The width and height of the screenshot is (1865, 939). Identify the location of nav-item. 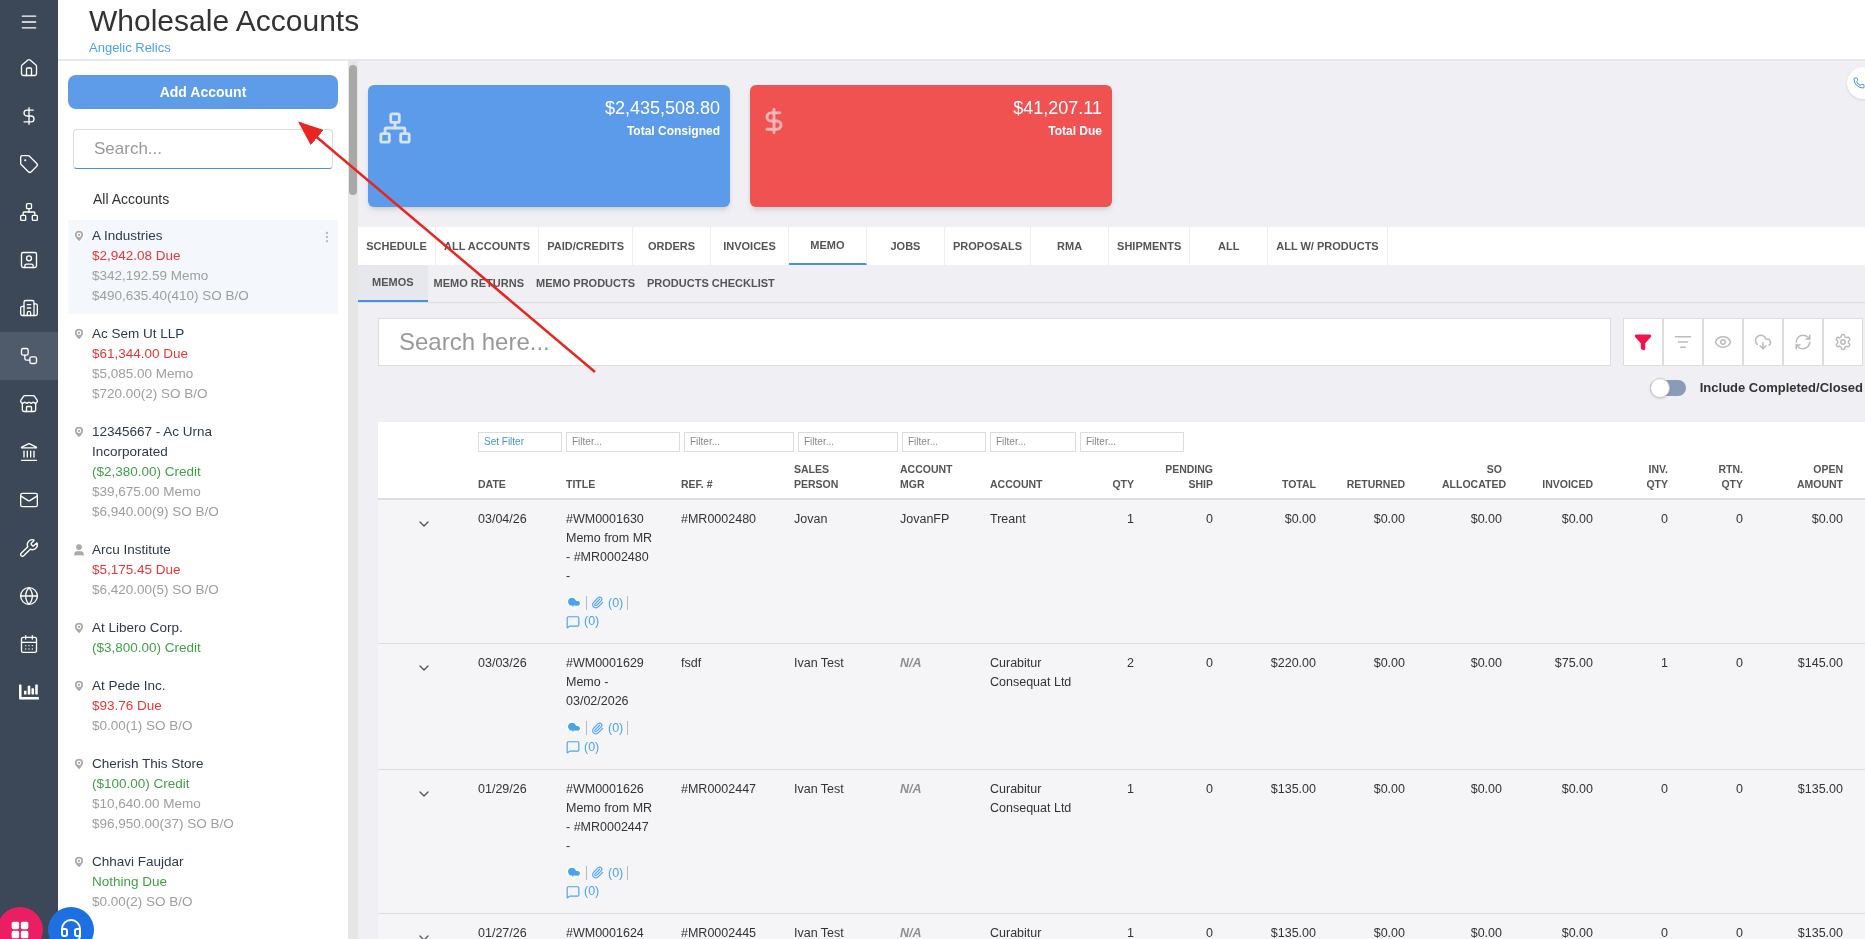
(29, 356).